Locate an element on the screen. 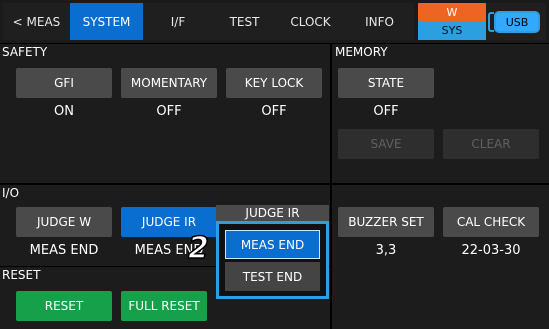  save-button: SAVE is located at coordinates (386, 144).